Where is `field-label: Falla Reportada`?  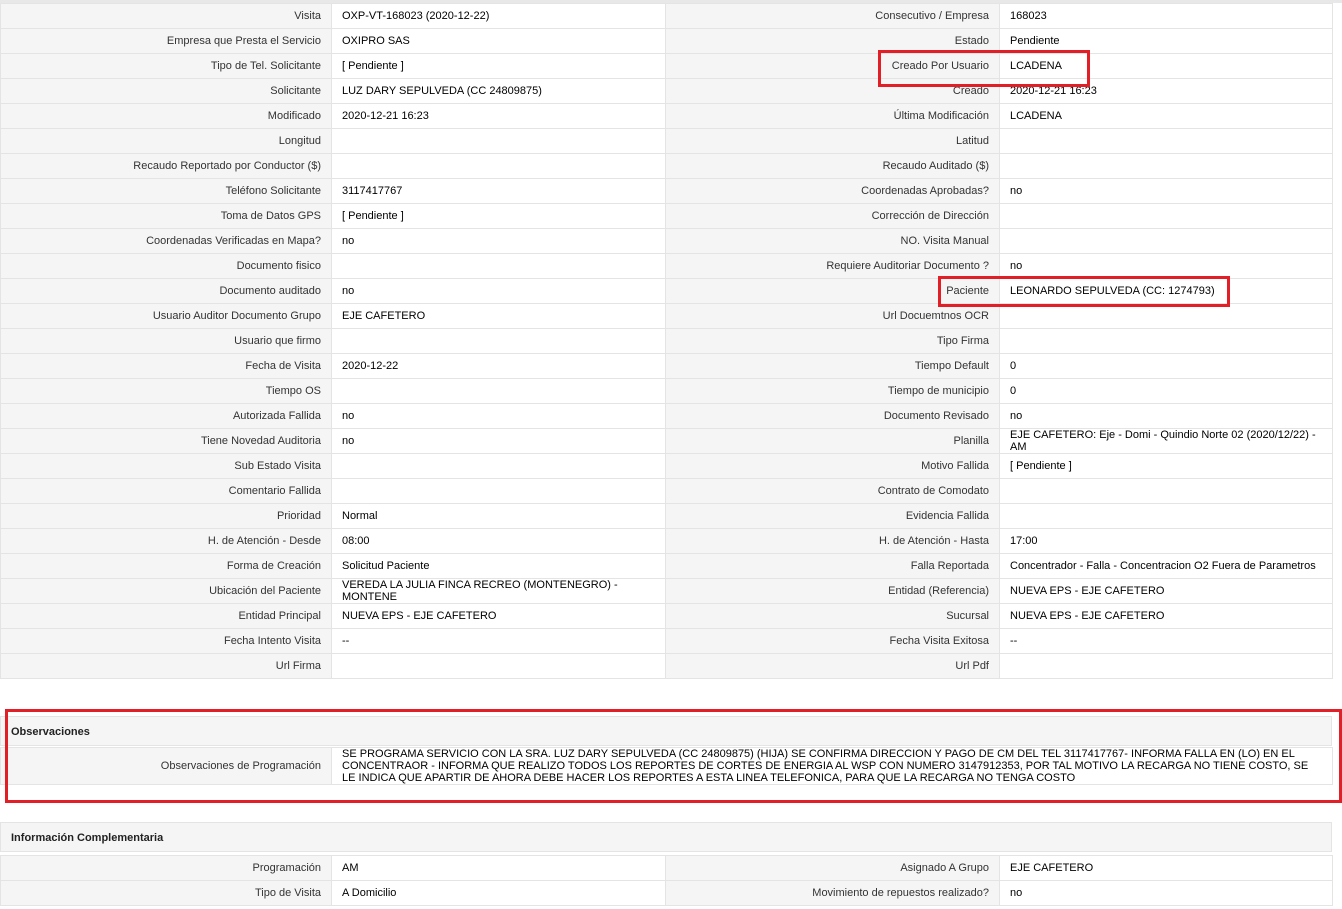 field-label: Falla Reportada is located at coordinates (832, 566).